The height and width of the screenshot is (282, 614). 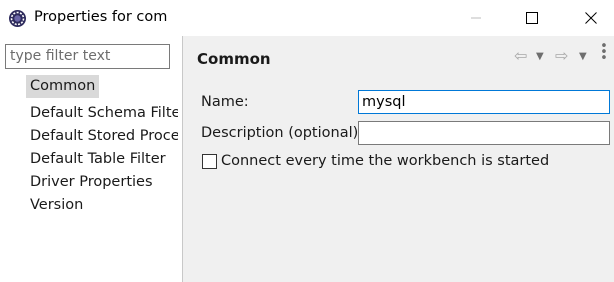 I want to click on tree-item-version: Version, so click(x=102, y=205).